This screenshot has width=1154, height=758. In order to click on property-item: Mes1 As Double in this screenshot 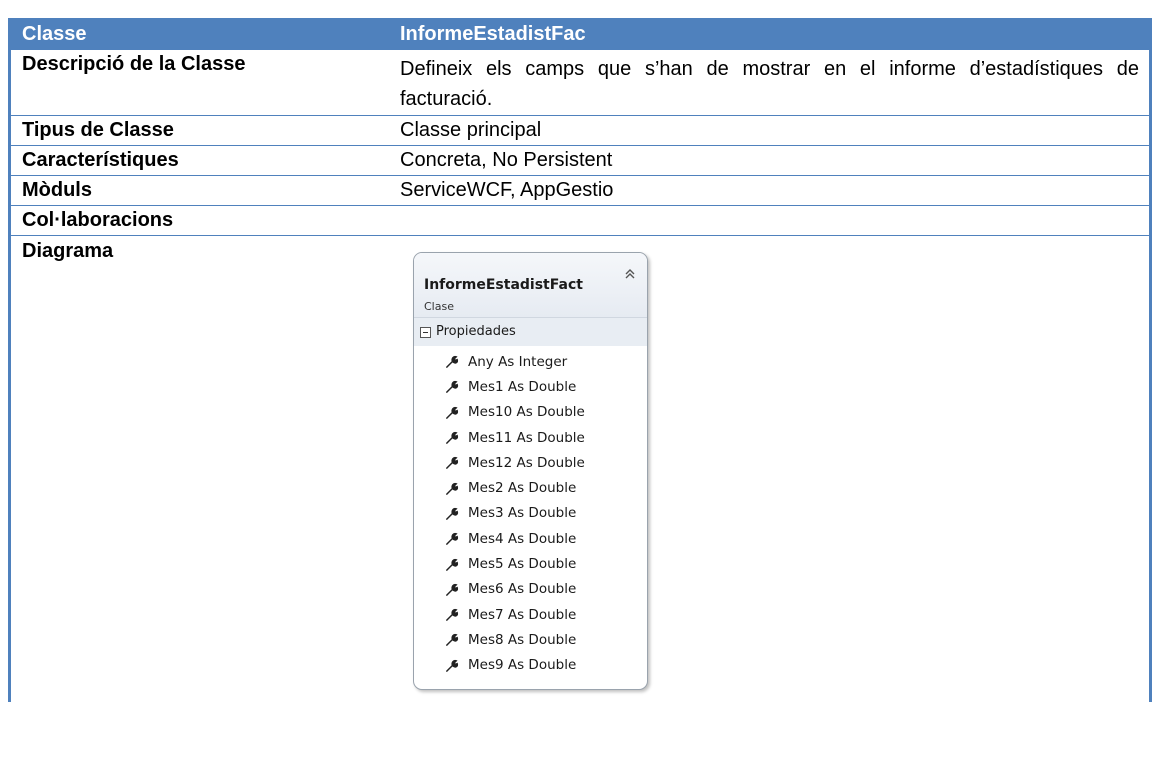, I will do `click(530, 386)`.